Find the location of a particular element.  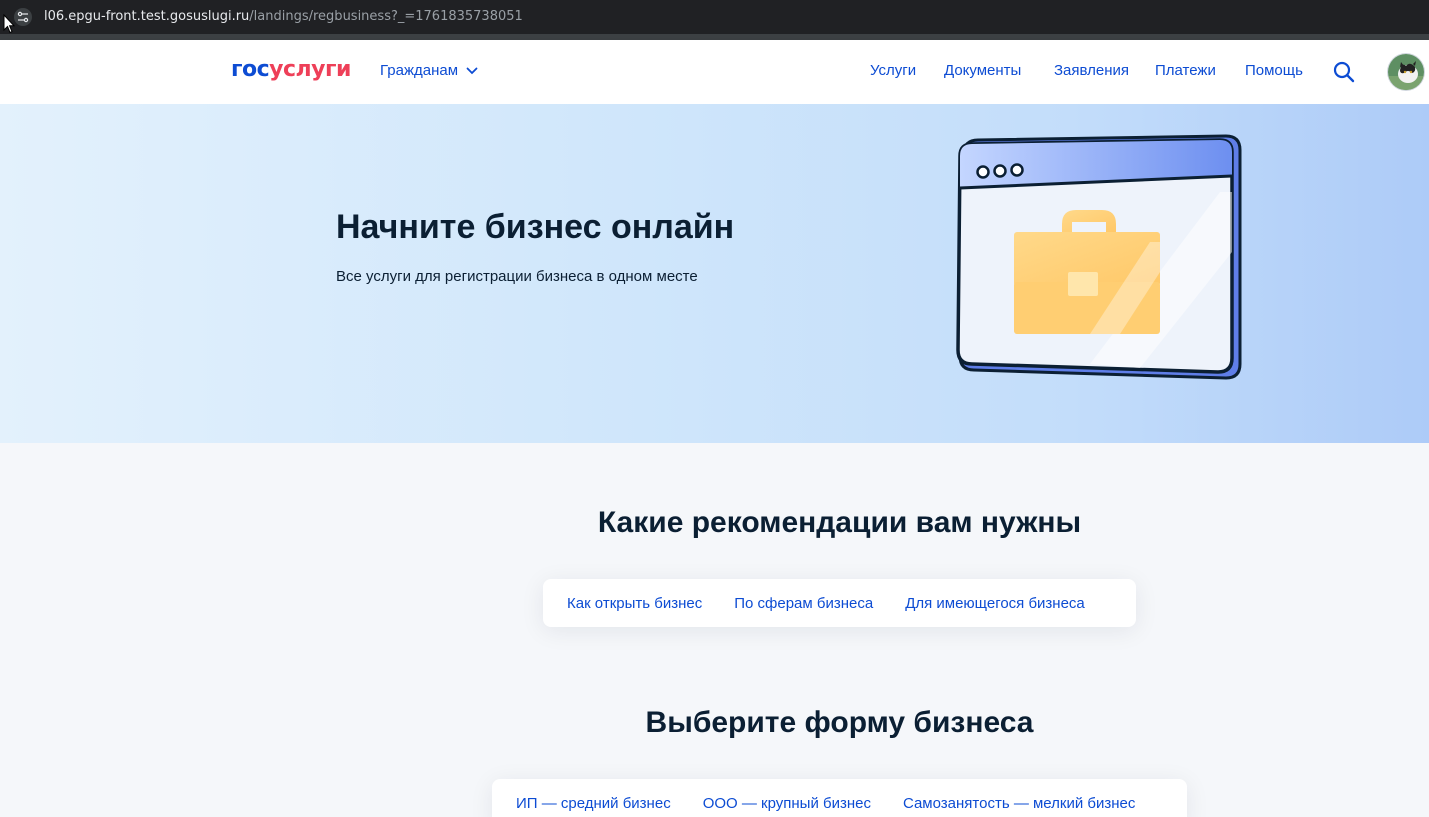

gosuslugi-logo: госуслуги is located at coordinates (291, 69).